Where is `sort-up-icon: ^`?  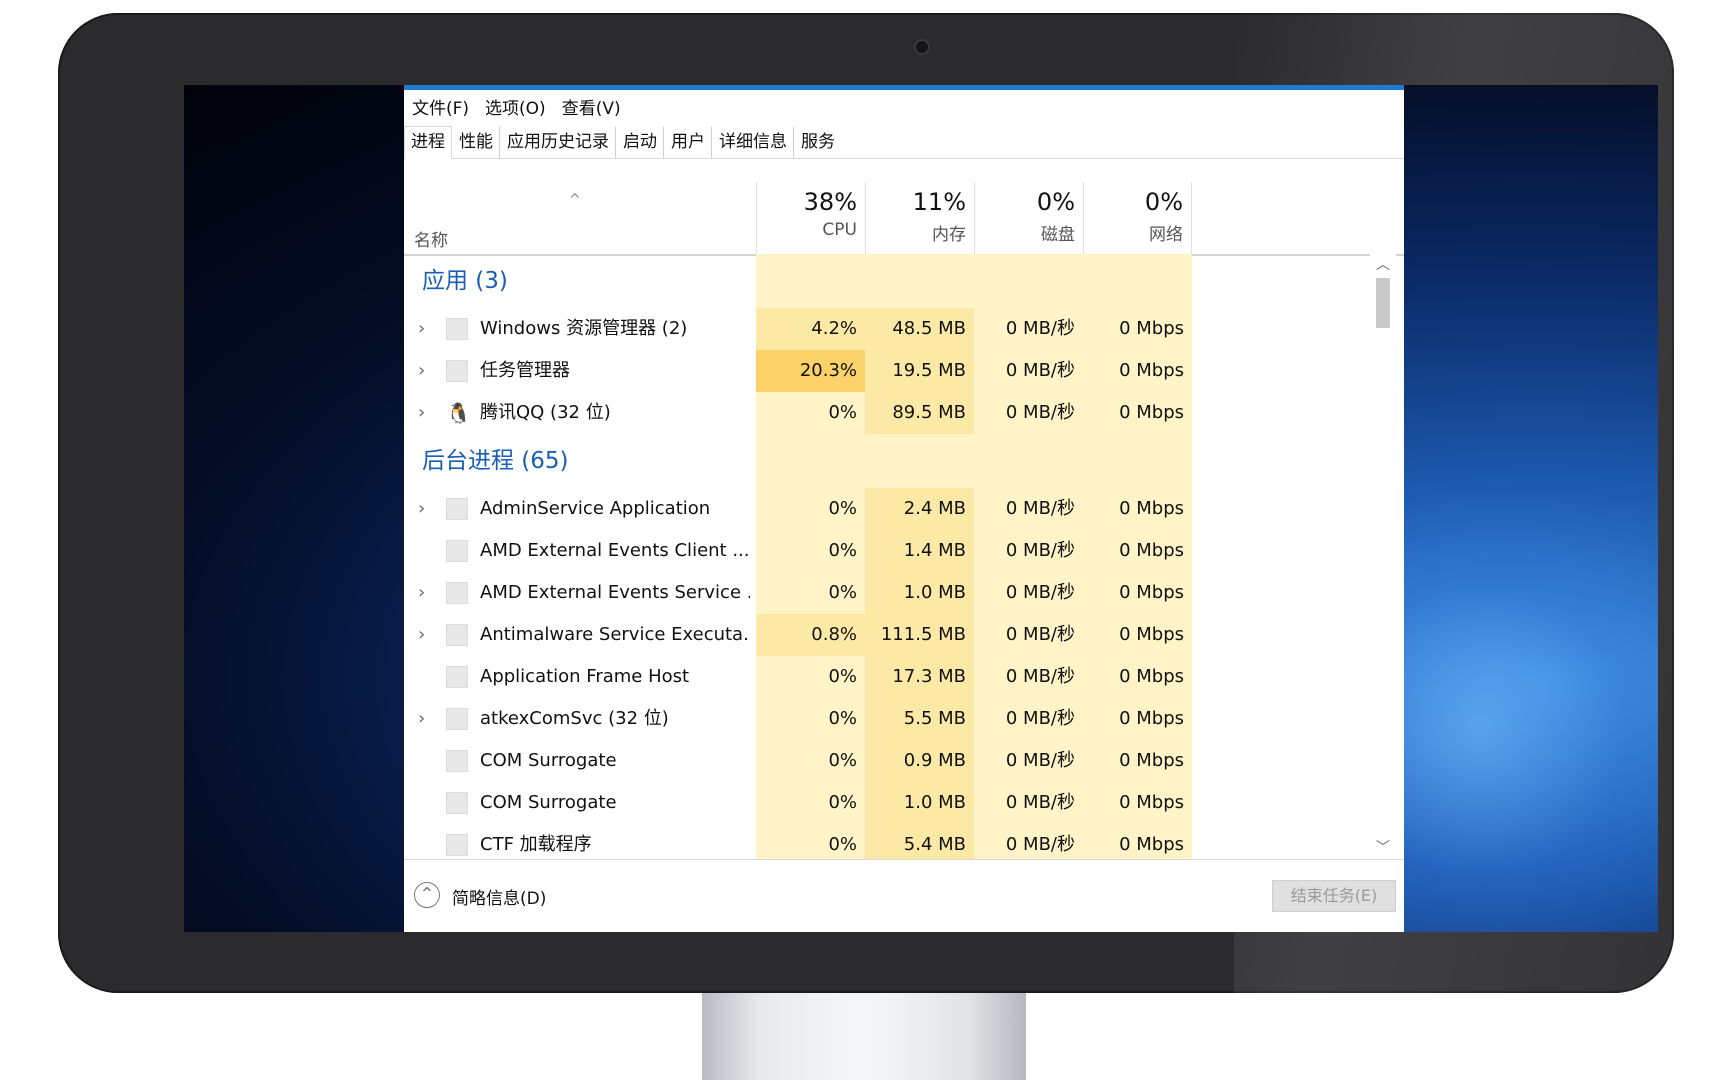
sort-up-icon: ^ is located at coordinates (575, 200).